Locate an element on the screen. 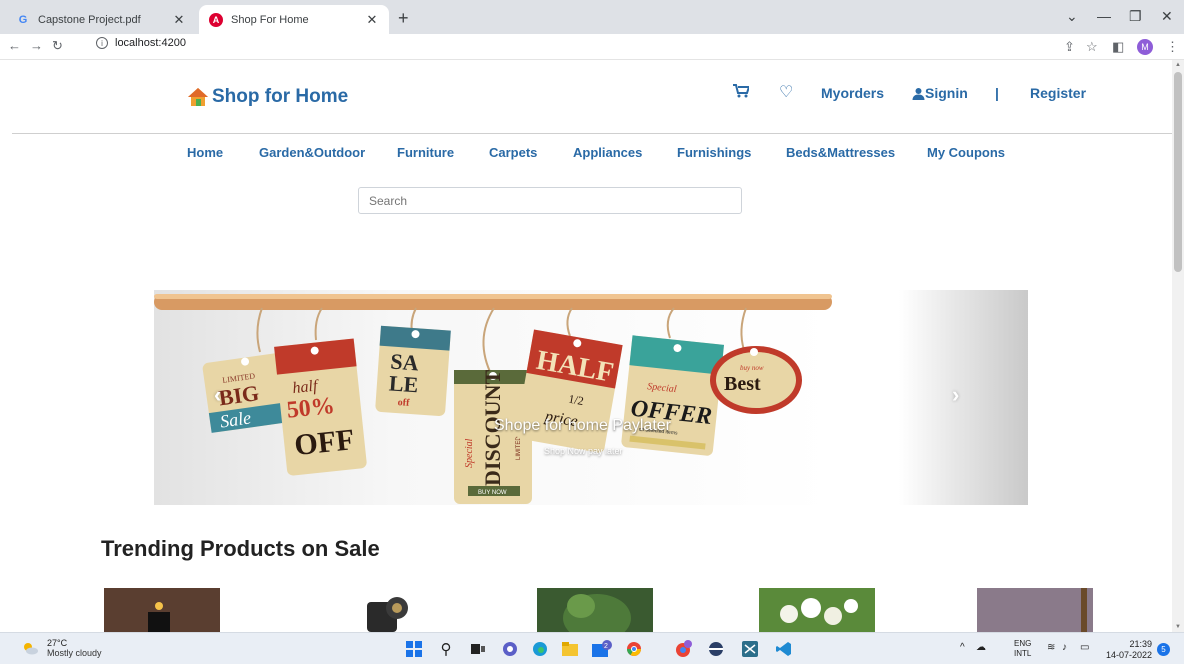 This screenshot has height=664, width=1184. tab-search-icon: ⌄ is located at coordinates (1072, 16).